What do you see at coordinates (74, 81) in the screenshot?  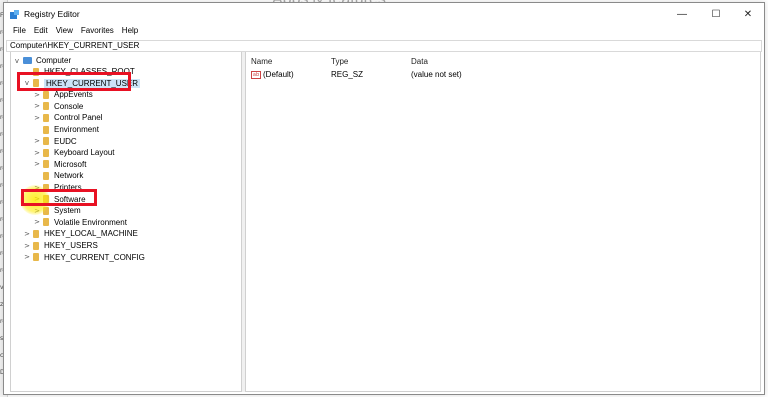 I see `annotation-box-current-user` at bounding box center [74, 81].